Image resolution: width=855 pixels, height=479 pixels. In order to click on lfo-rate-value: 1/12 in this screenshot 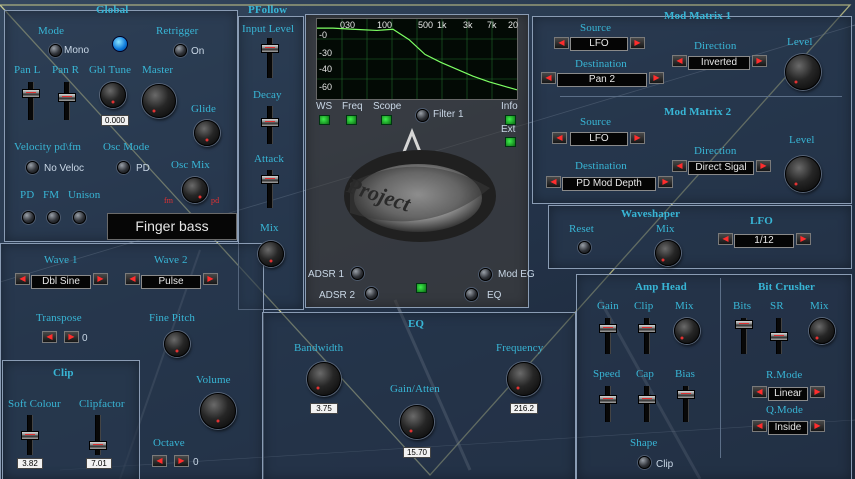, I will do `click(764, 241)`.